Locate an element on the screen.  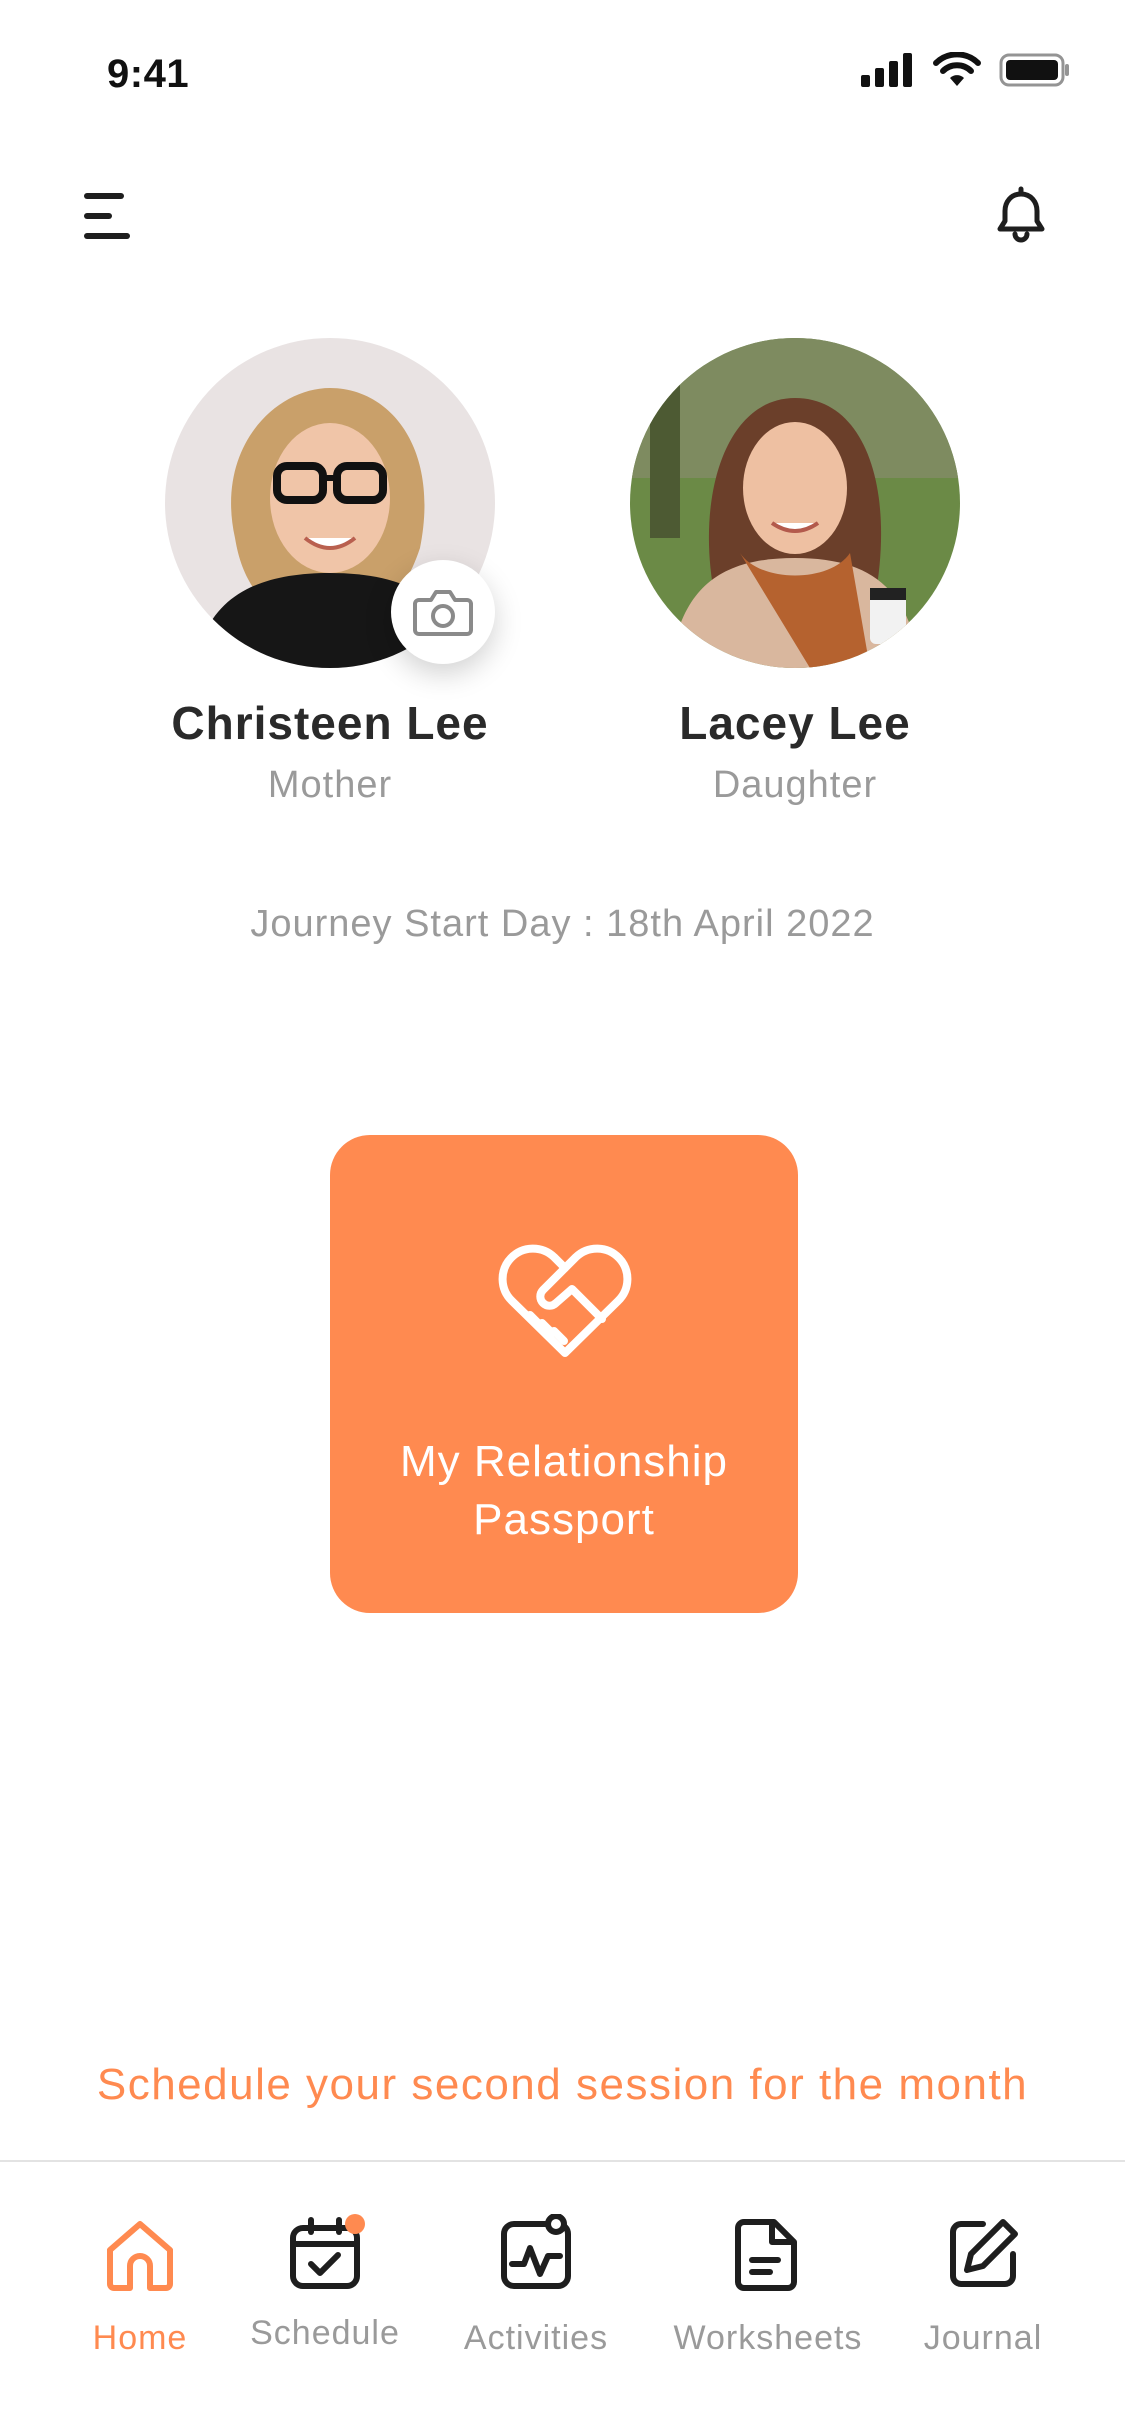
profile-daughter: Lacey Lee Daughter is located at coordinates (795, 572).